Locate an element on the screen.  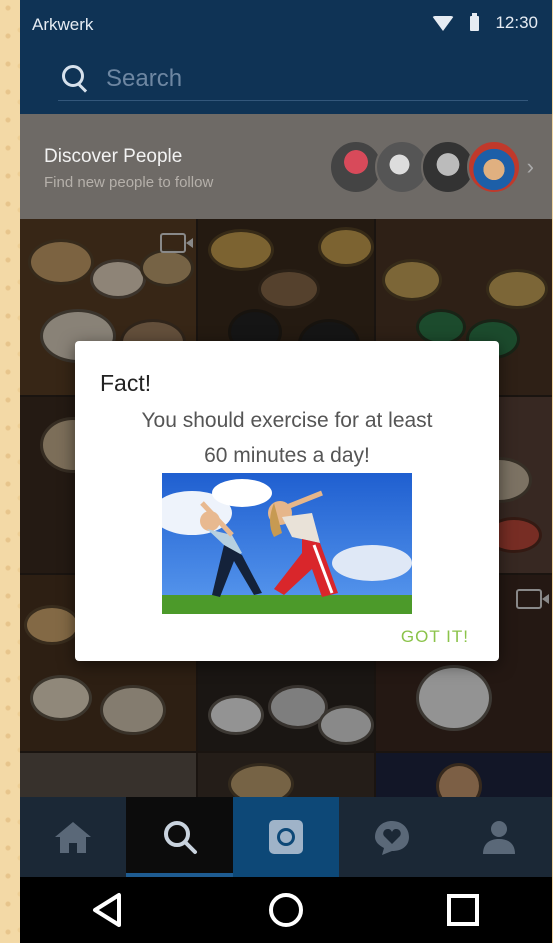
clock: 12:30 is located at coordinates (516, 22).